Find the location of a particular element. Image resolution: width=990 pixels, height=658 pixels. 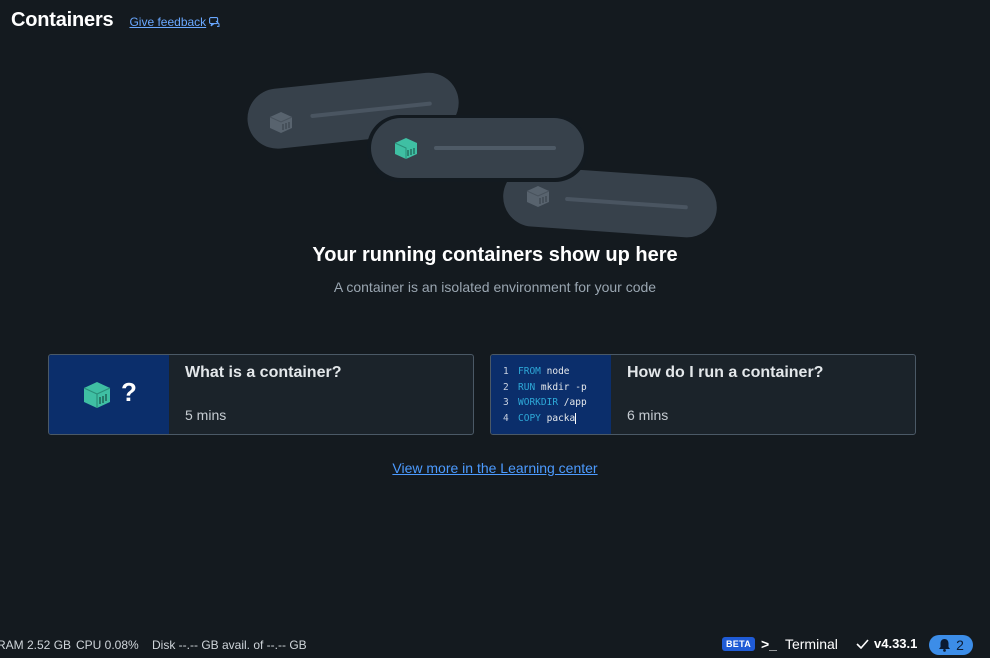

give-feedback-link: Give feedback is located at coordinates (174, 22).